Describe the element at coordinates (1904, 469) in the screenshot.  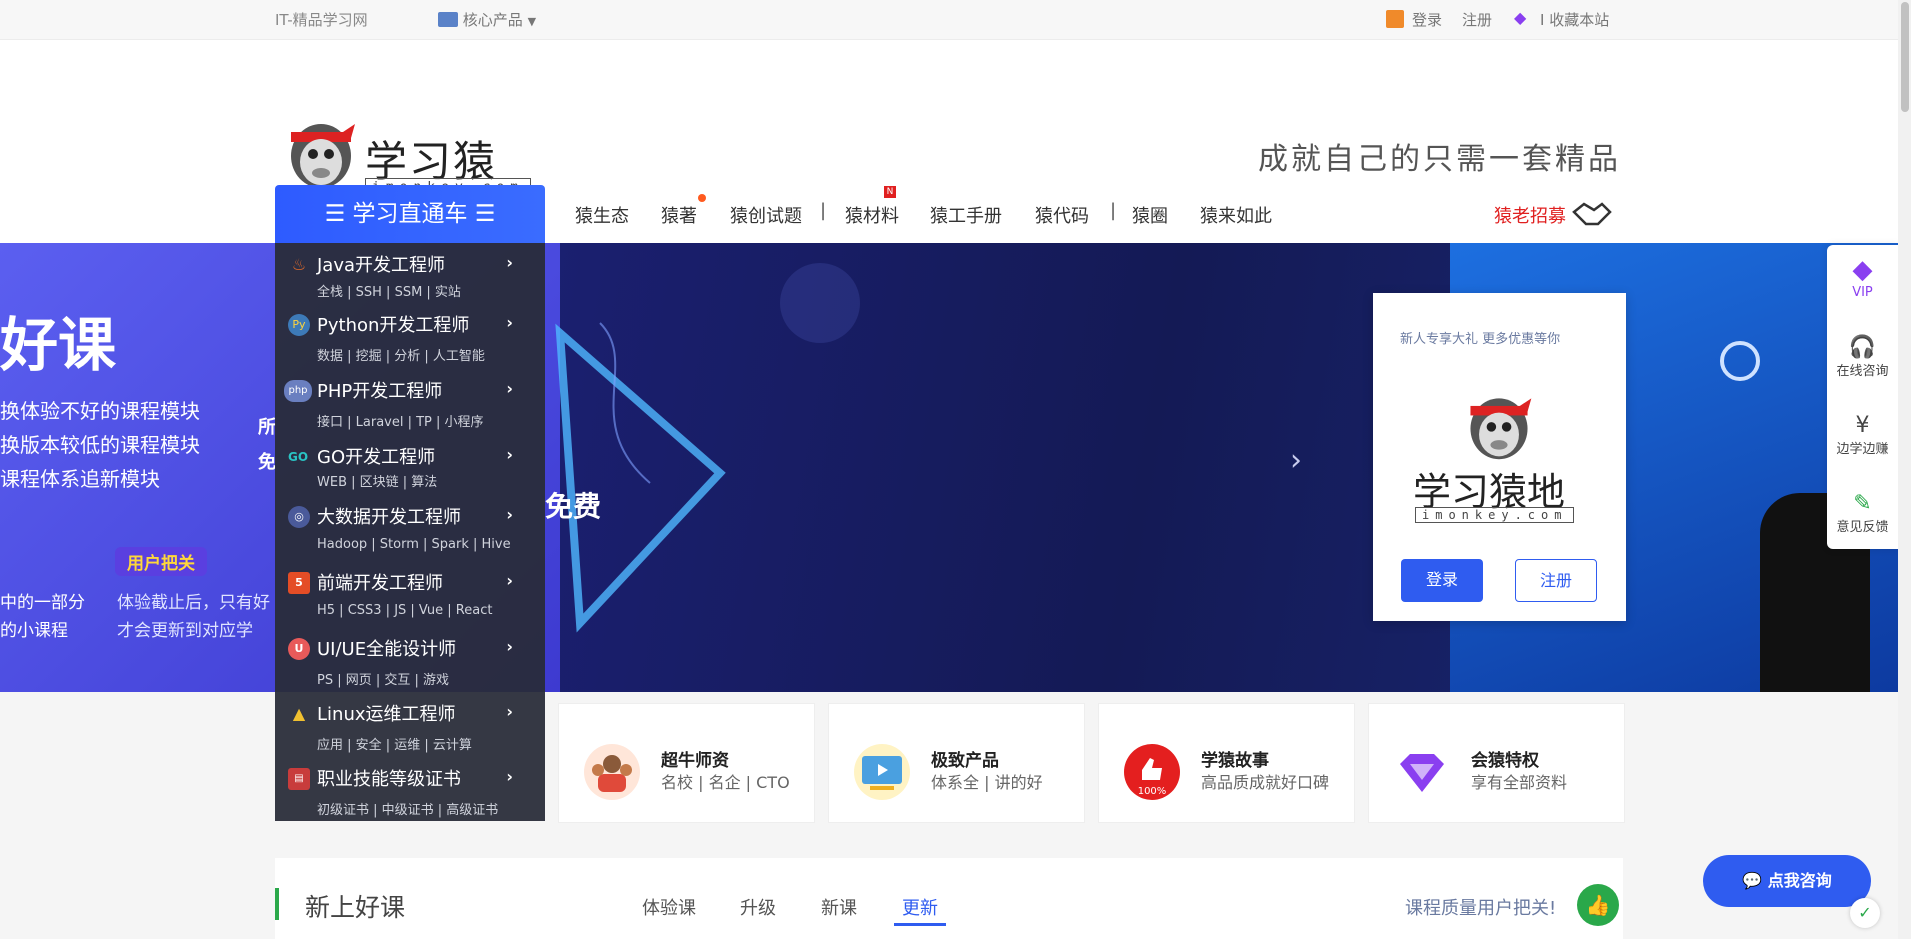
I see `page-scrollbar` at that location.